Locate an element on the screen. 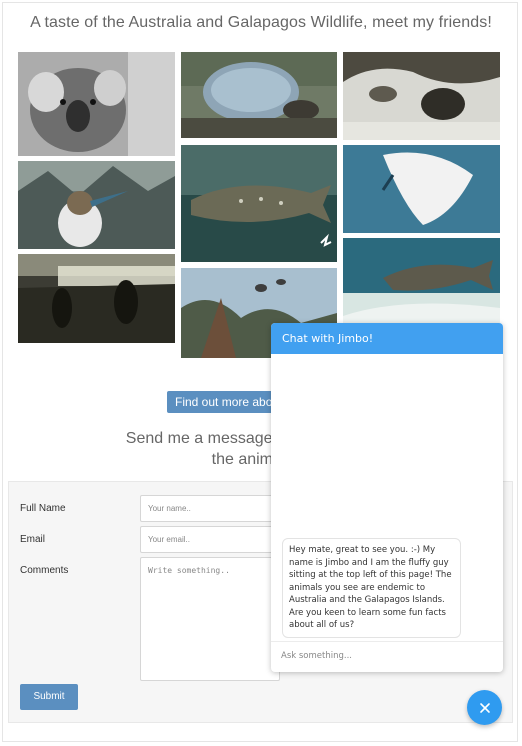 The width and height of the screenshot is (522, 746). photo-sunset-silhouettes is located at coordinates (96, 298).